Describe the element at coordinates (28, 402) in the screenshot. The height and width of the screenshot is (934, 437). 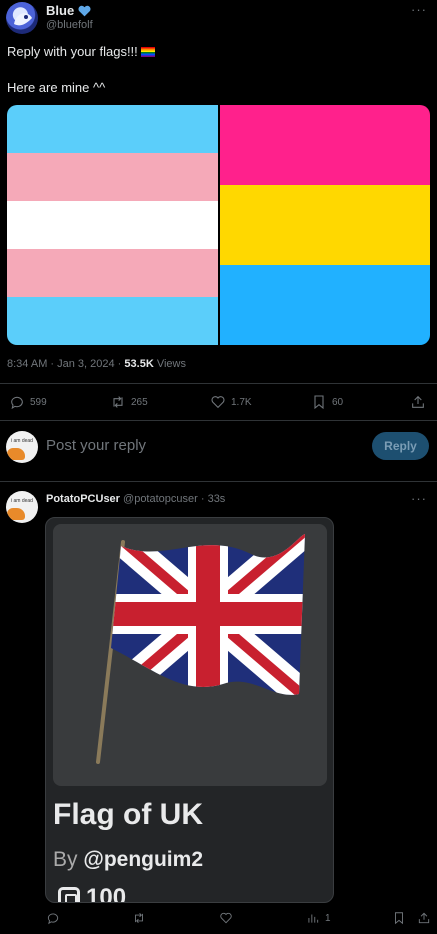
I see `reply-action: 599` at that location.